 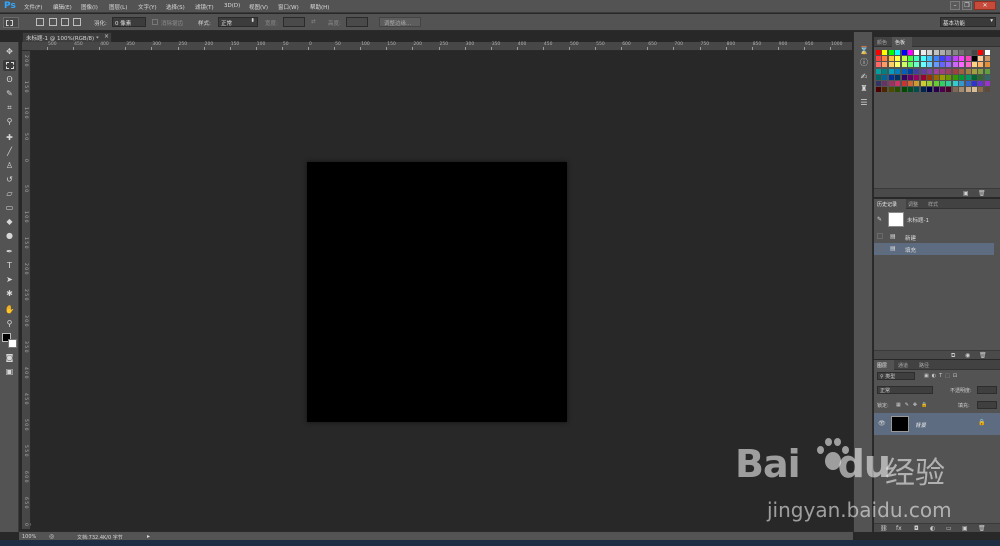 What do you see at coordinates (258, 7) in the screenshot?
I see `menu-view: 视图(V)` at bounding box center [258, 7].